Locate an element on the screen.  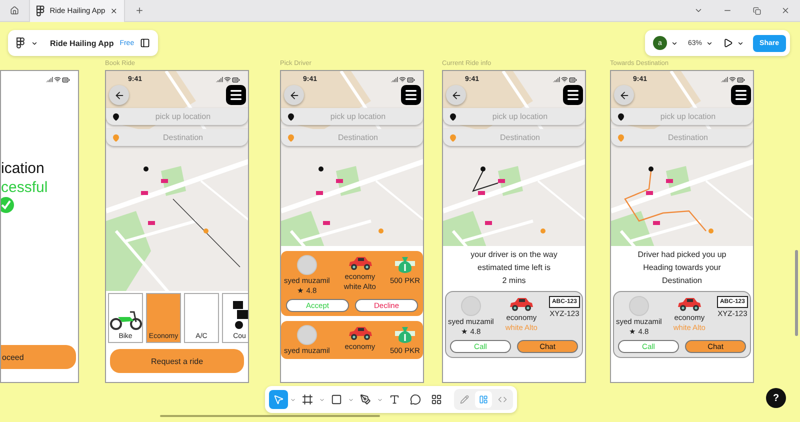
delivery-boxes-icon is located at coordinates (239, 315).